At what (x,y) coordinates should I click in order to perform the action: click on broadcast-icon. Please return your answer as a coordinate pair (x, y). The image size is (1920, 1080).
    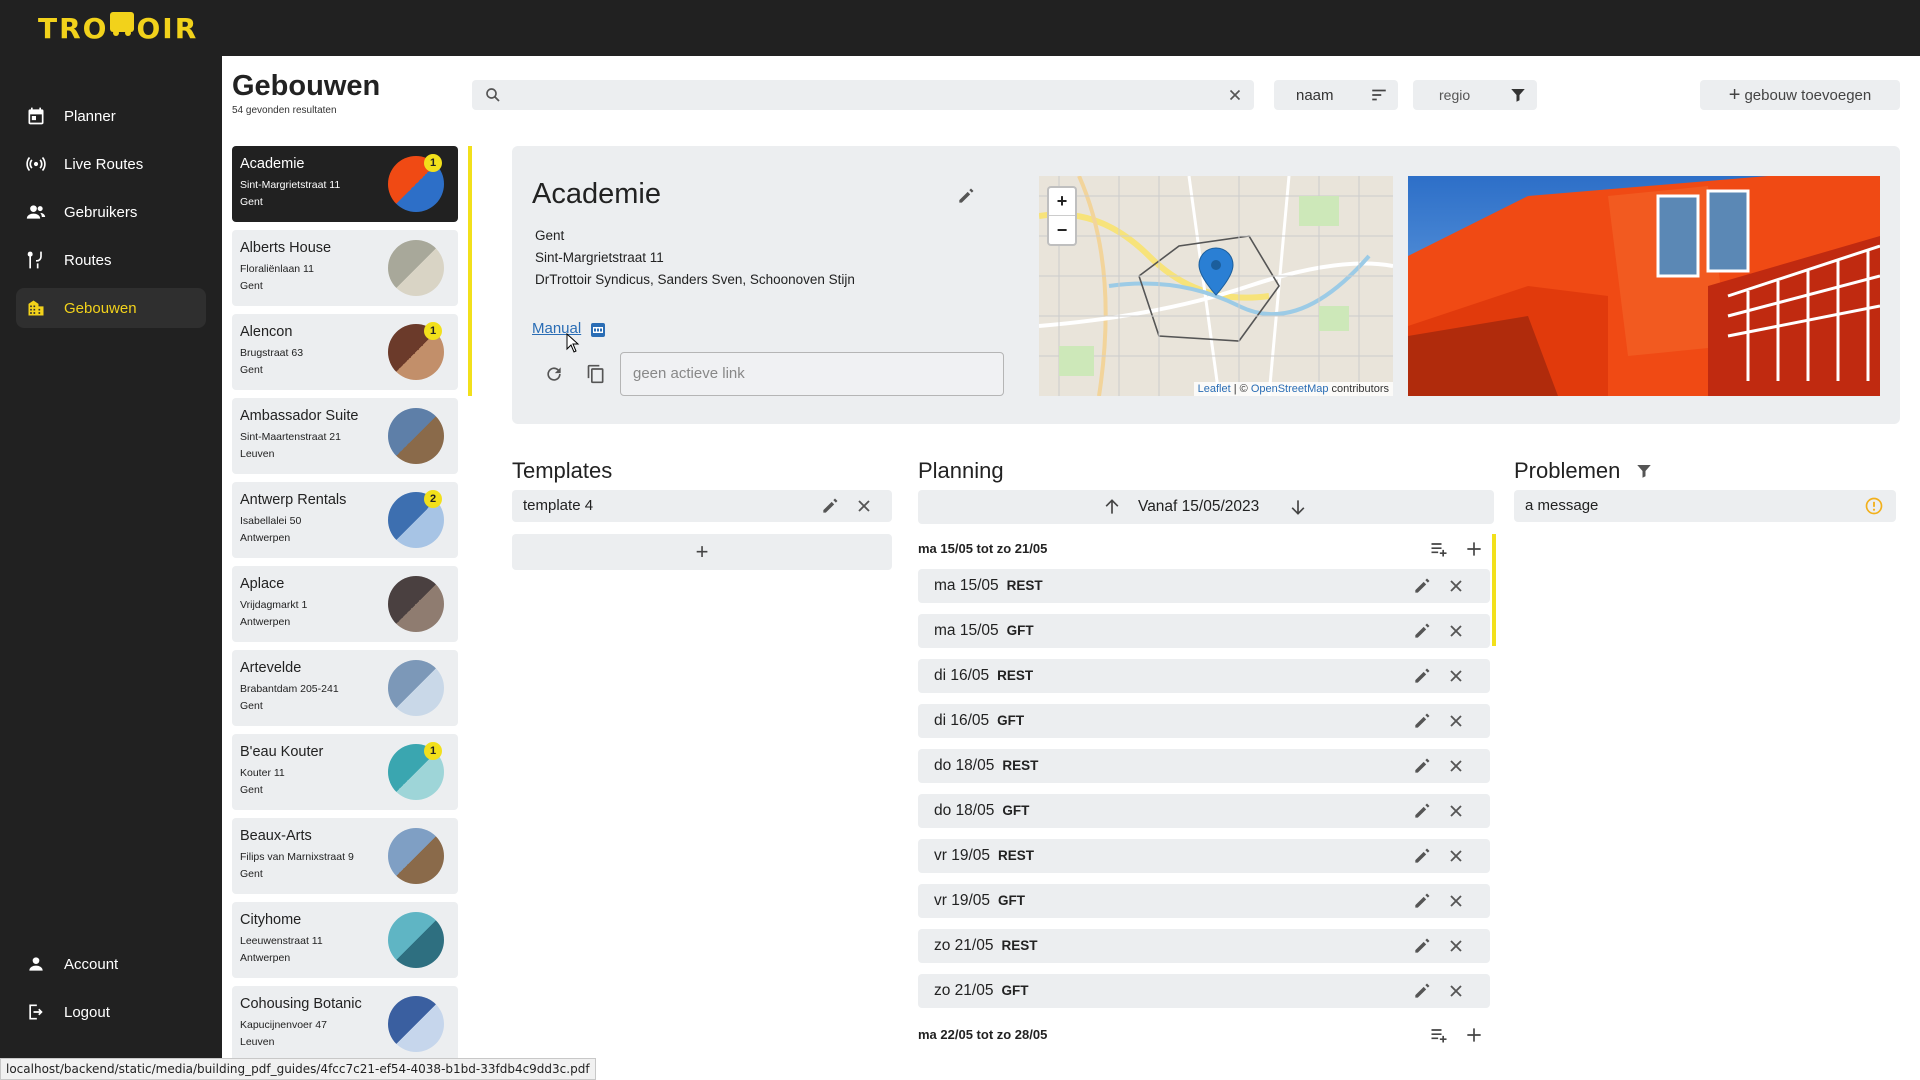
    Looking at the image, I should click on (36, 164).